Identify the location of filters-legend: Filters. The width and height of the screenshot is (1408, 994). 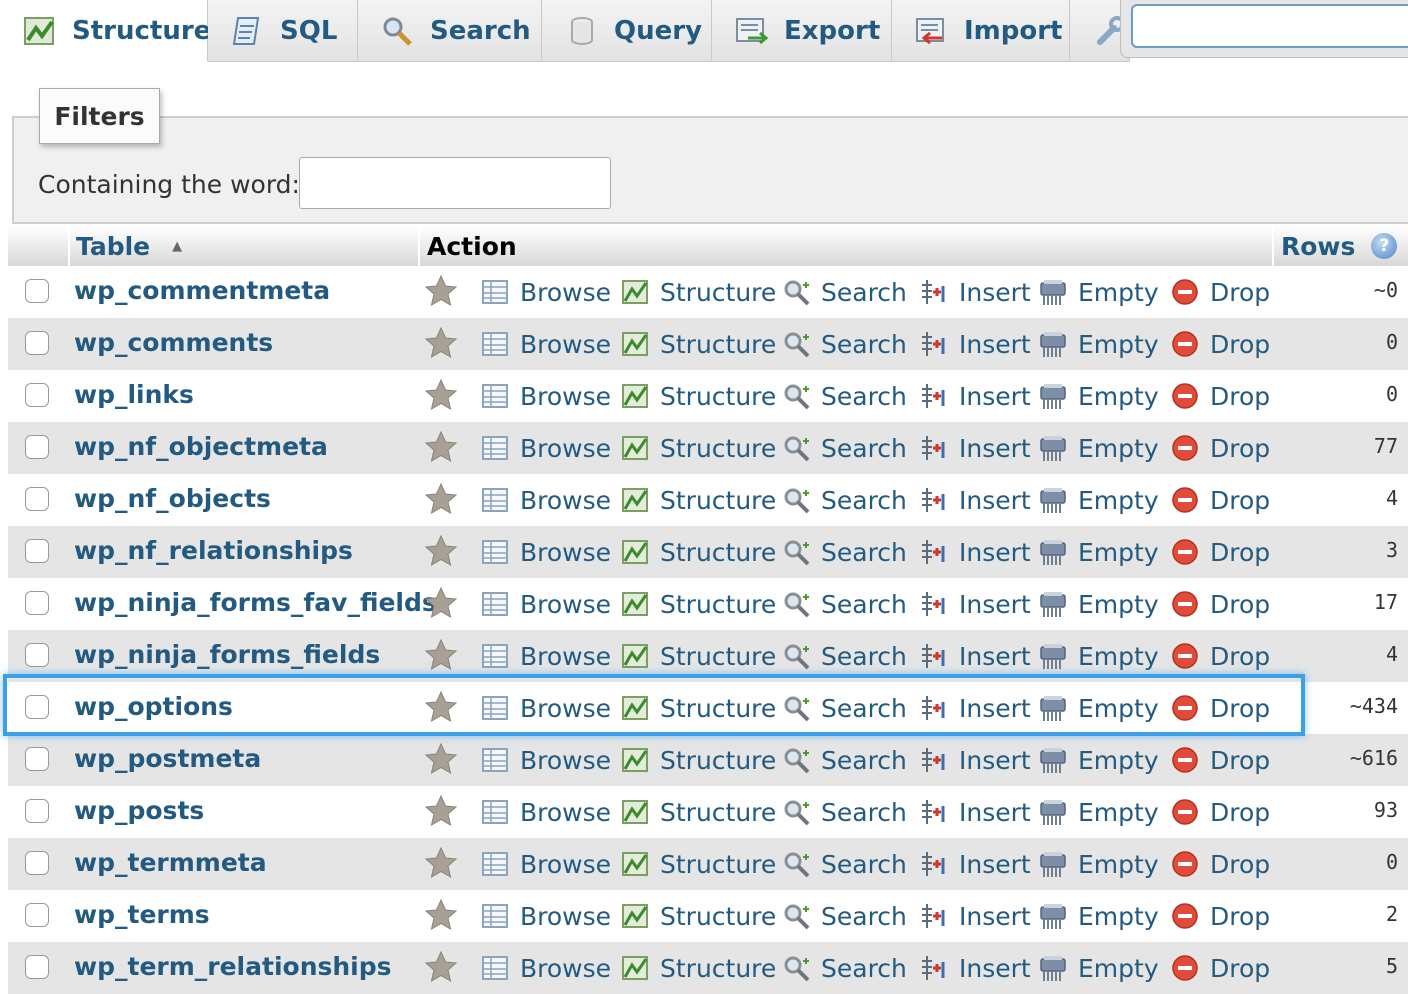
(99, 116).